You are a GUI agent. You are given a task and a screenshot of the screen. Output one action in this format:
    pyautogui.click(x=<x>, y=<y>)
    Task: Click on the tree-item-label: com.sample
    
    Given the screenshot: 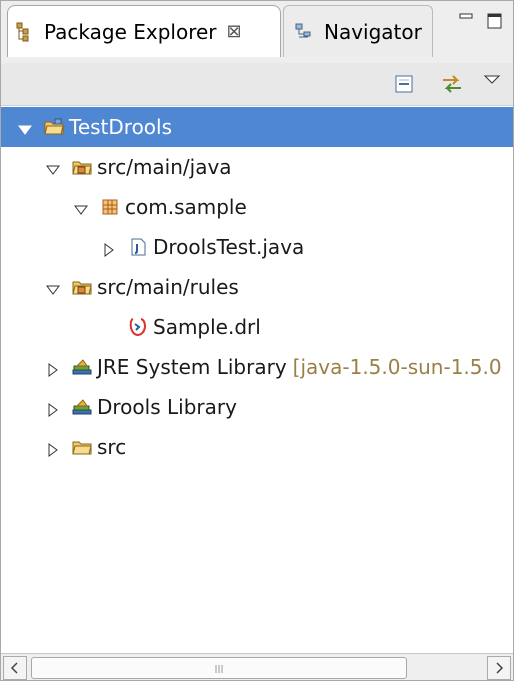 What is the action you would take?
    pyautogui.click(x=186, y=207)
    